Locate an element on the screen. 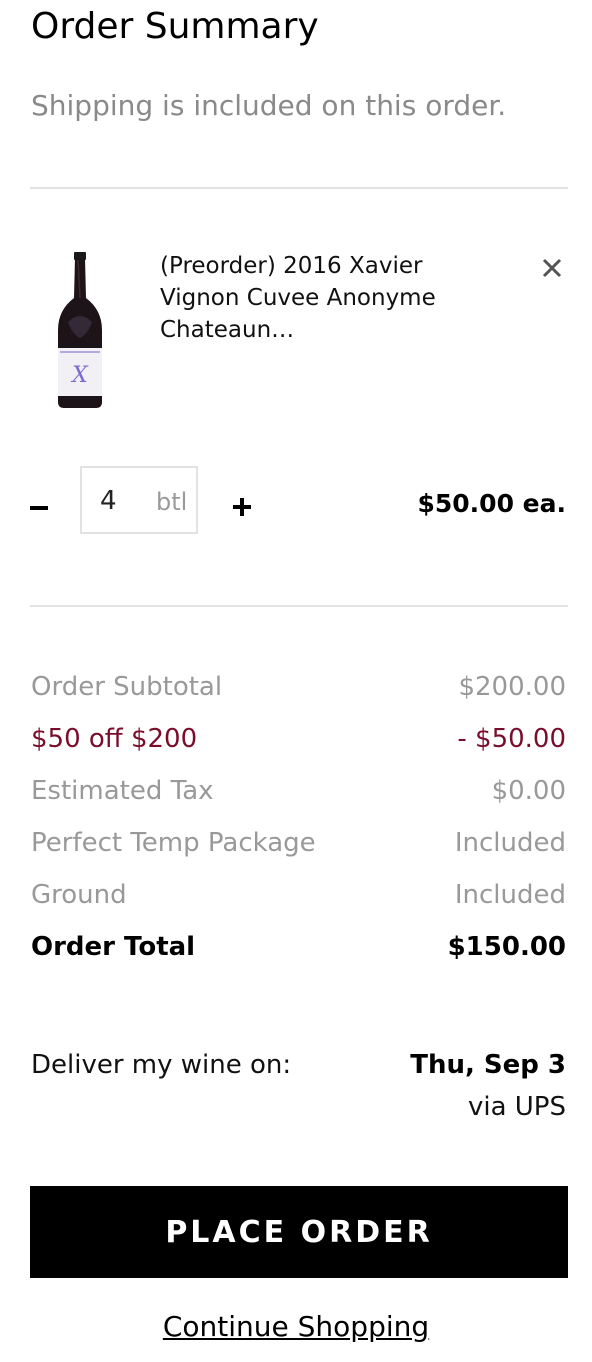 This screenshot has width=592, height=1362. place-order-button: PLACE ORDER is located at coordinates (299, 1232).